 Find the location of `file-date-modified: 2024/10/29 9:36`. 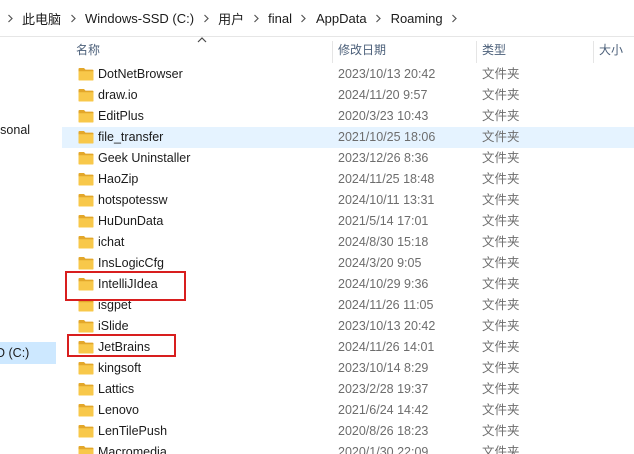

file-date-modified: 2024/10/29 9:36 is located at coordinates (383, 284).